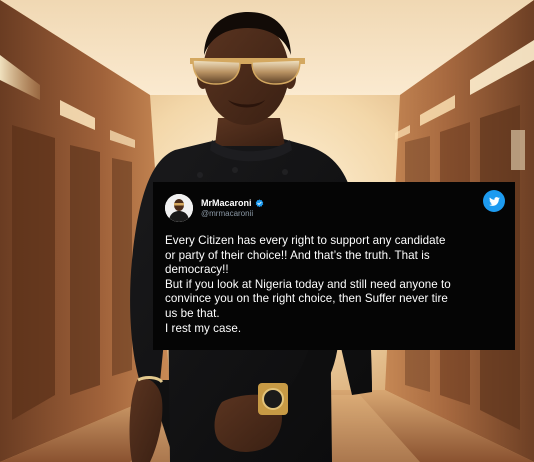 Image resolution: width=534 pixels, height=462 pixels. What do you see at coordinates (333, 208) in the screenshot?
I see `tweet-header: MrMacaroni @mrmacaronii` at bounding box center [333, 208].